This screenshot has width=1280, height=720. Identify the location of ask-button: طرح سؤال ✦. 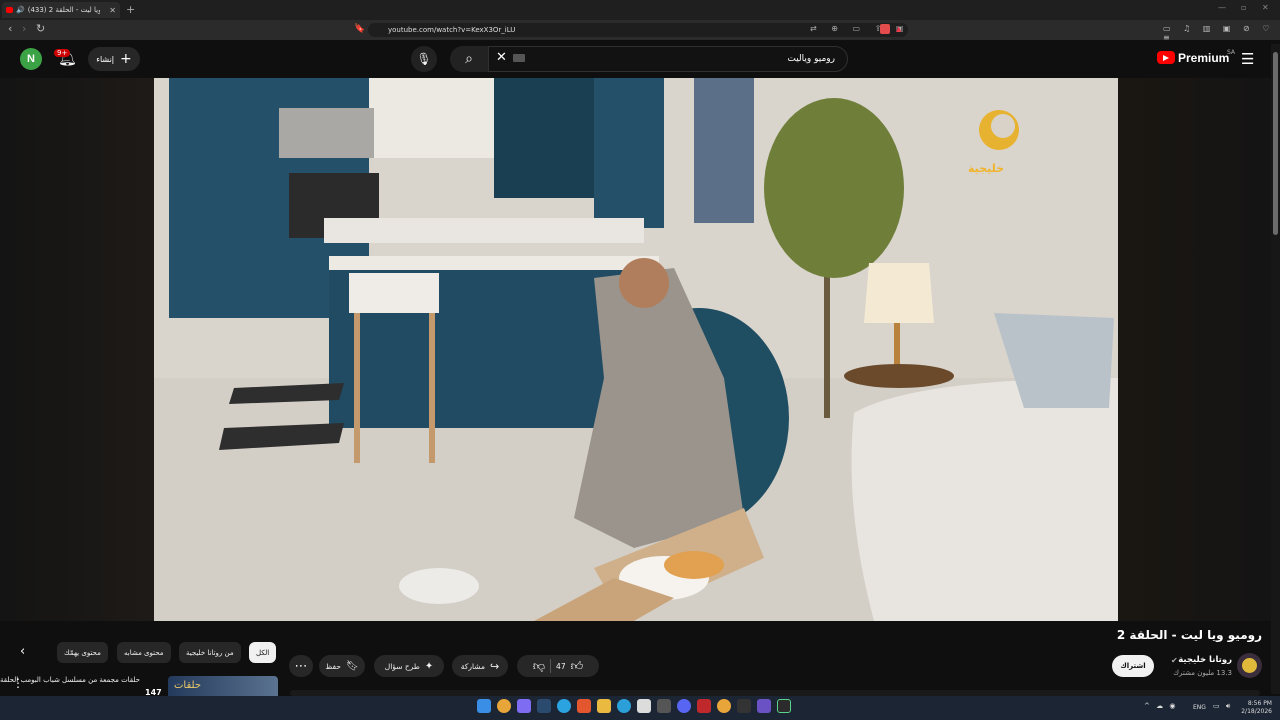
(409, 666).